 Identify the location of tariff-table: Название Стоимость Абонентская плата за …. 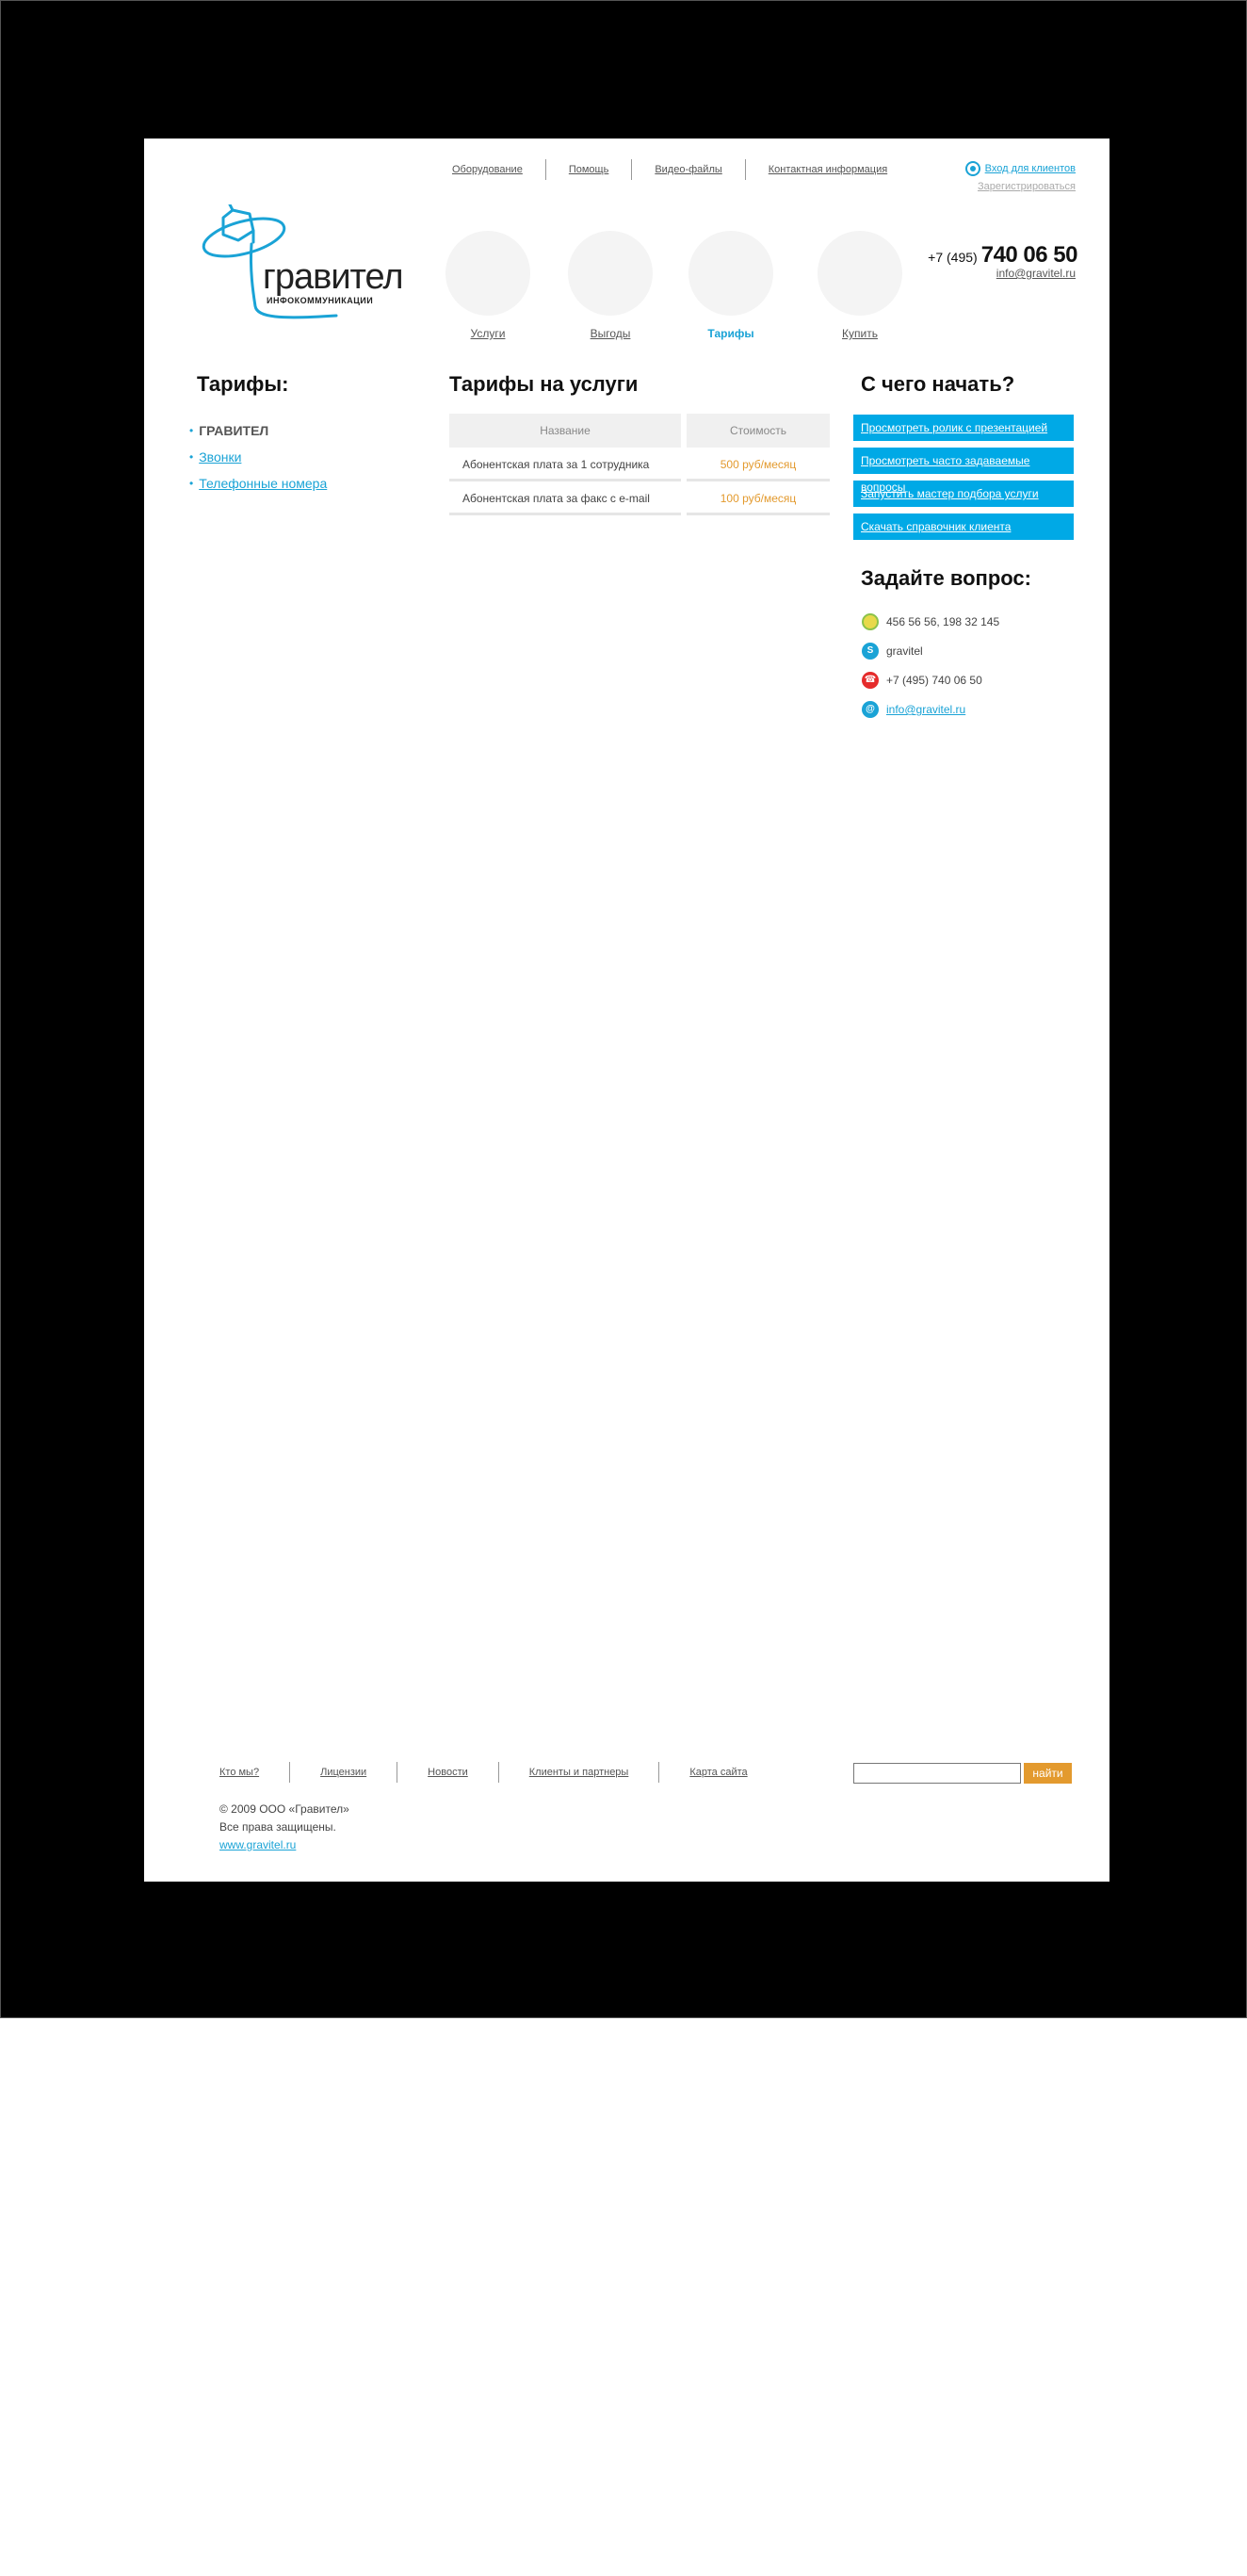
(639, 464).